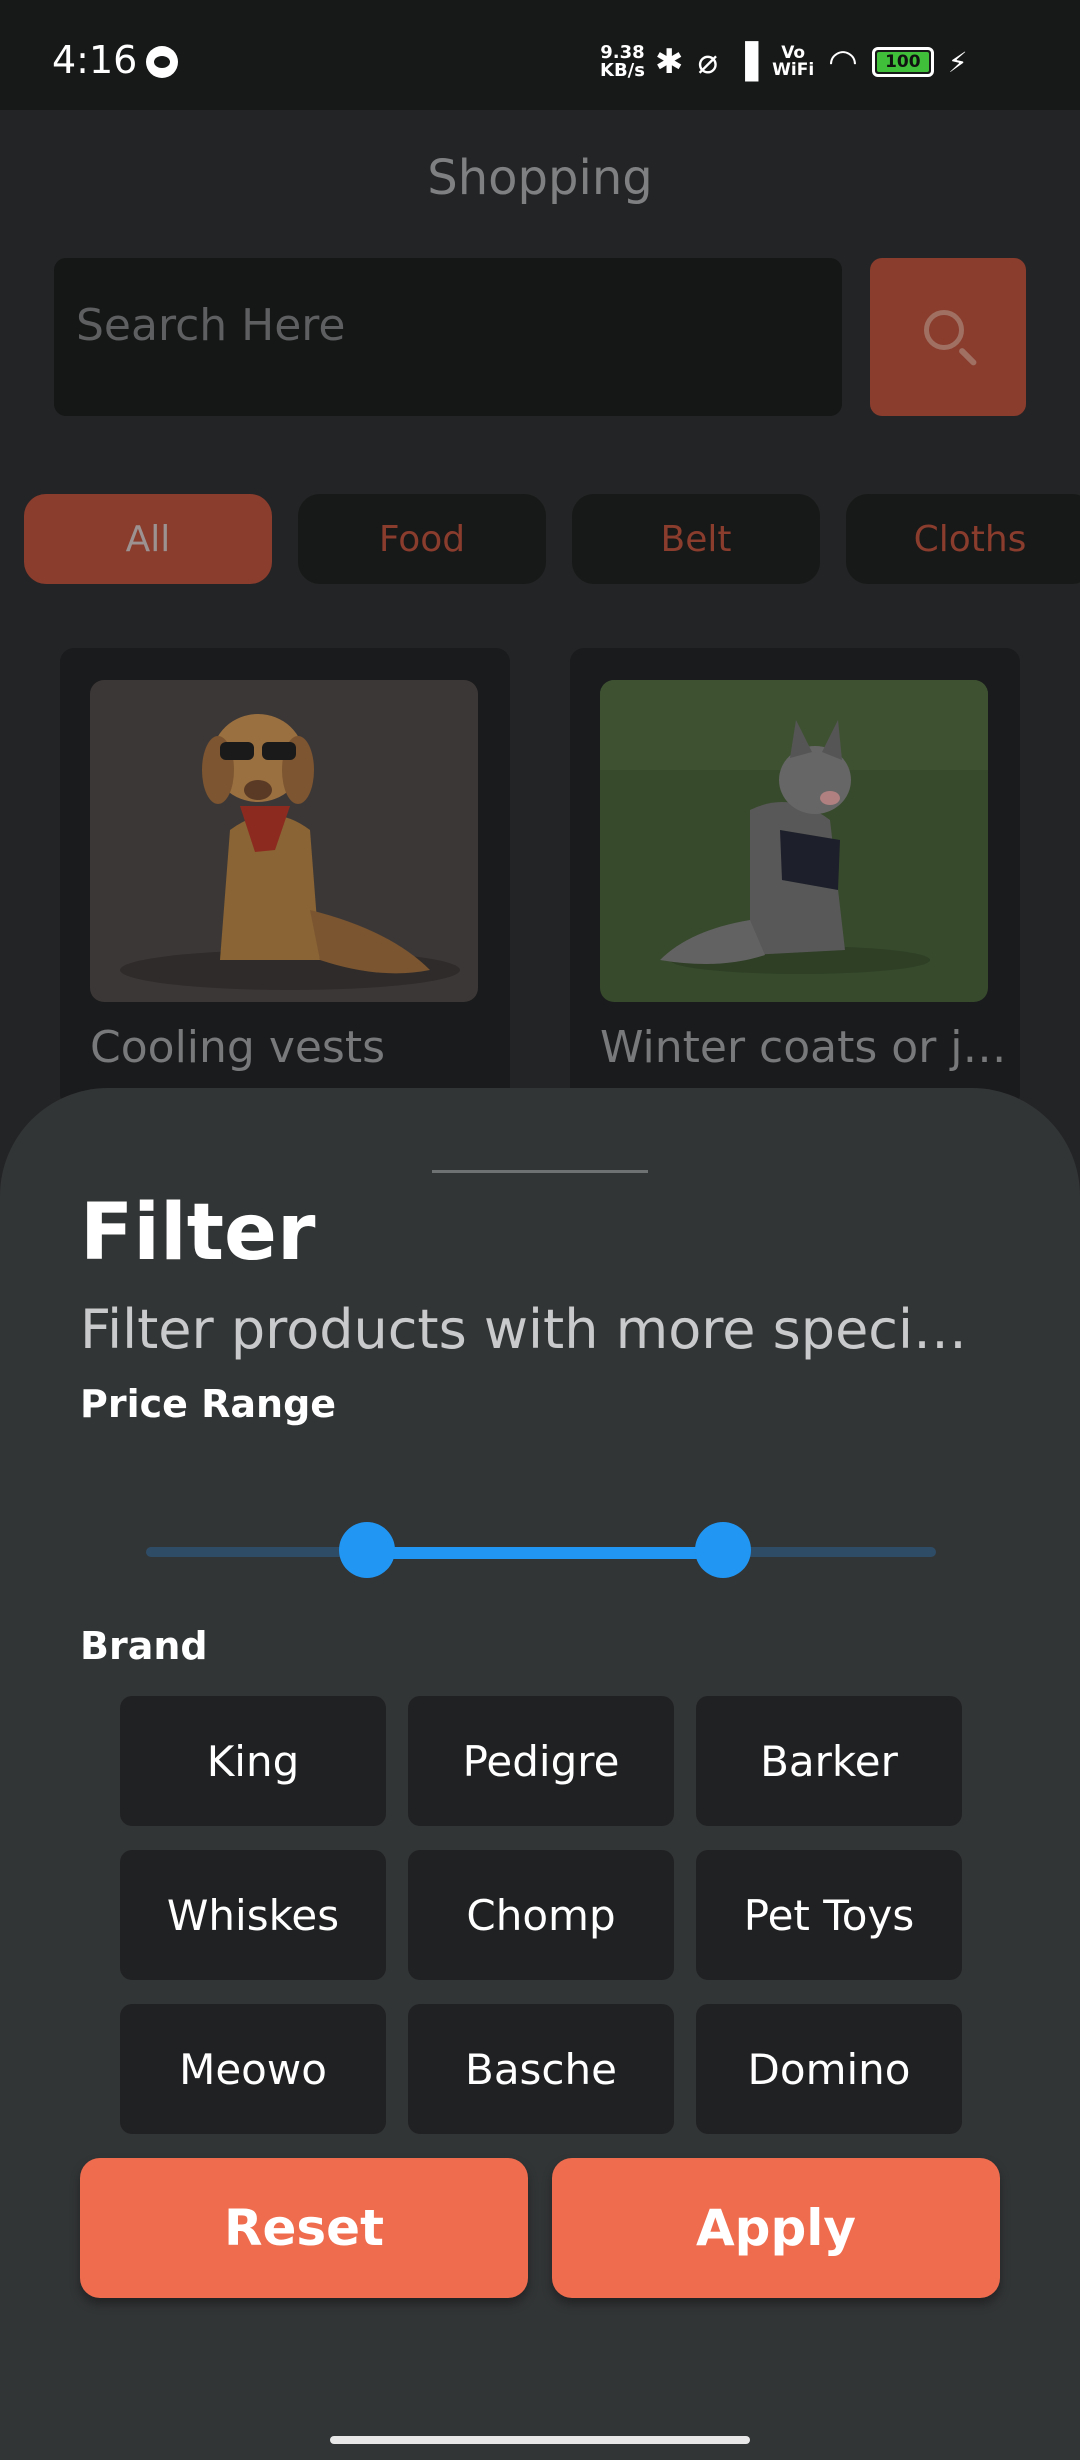 This screenshot has height=2460, width=1080. What do you see at coordinates (198, 1233) in the screenshot?
I see `filter-title: Filter` at bounding box center [198, 1233].